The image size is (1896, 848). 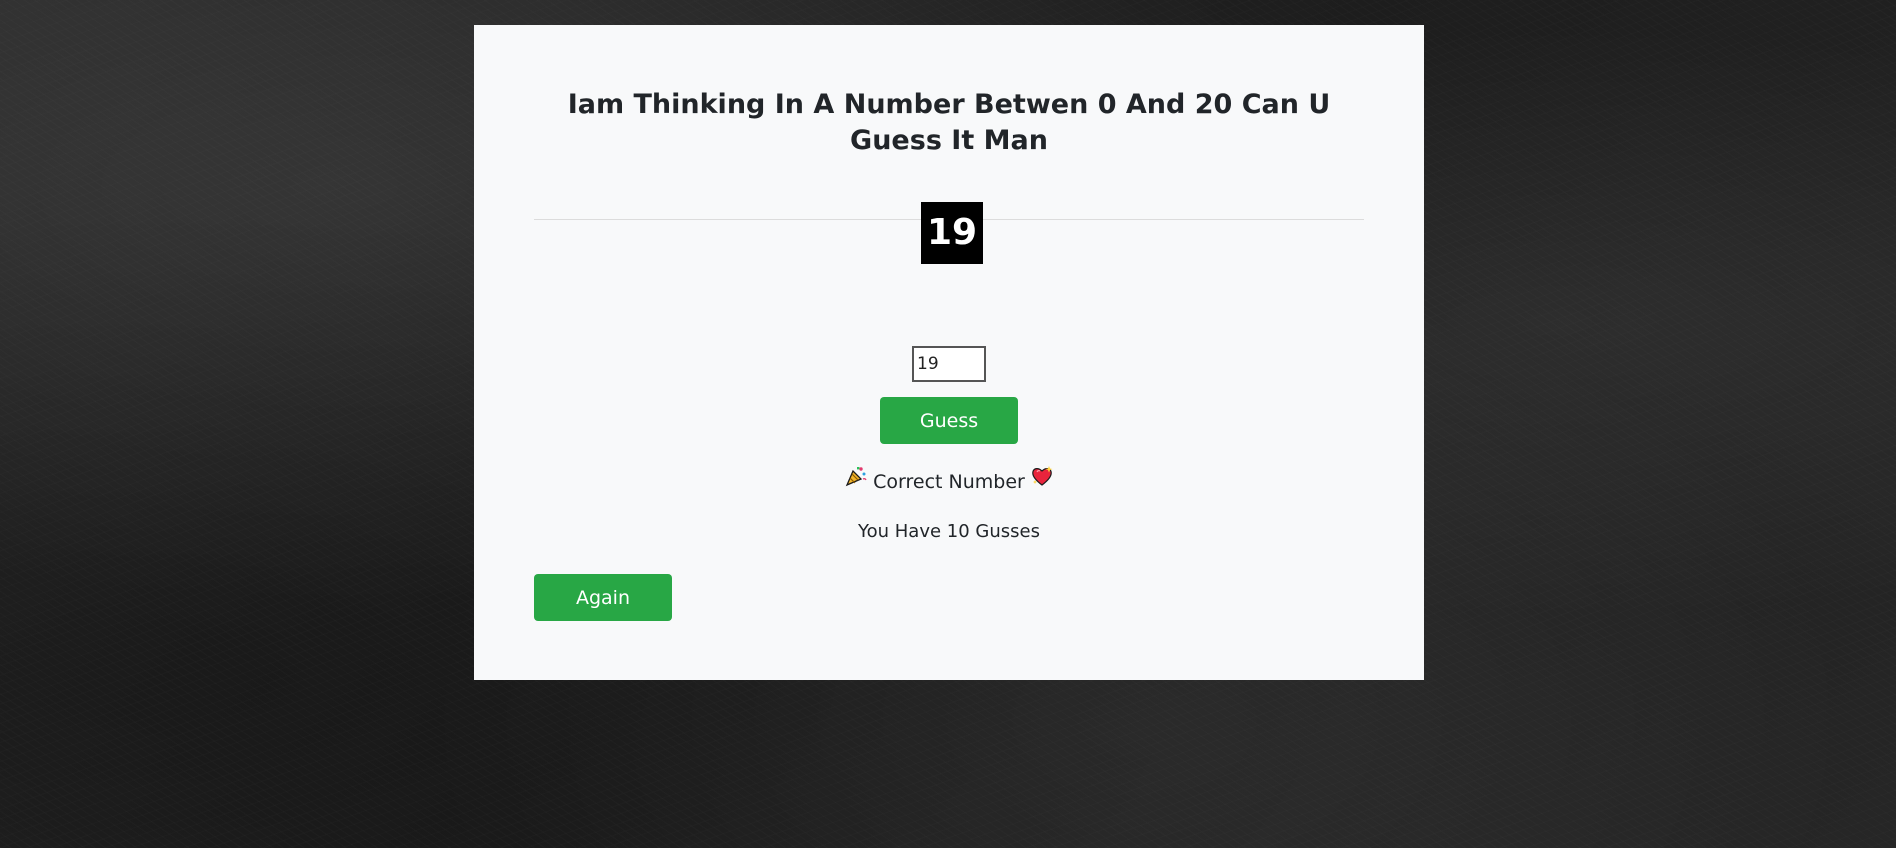 What do you see at coordinates (856, 480) in the screenshot?
I see `party-popper-icon` at bounding box center [856, 480].